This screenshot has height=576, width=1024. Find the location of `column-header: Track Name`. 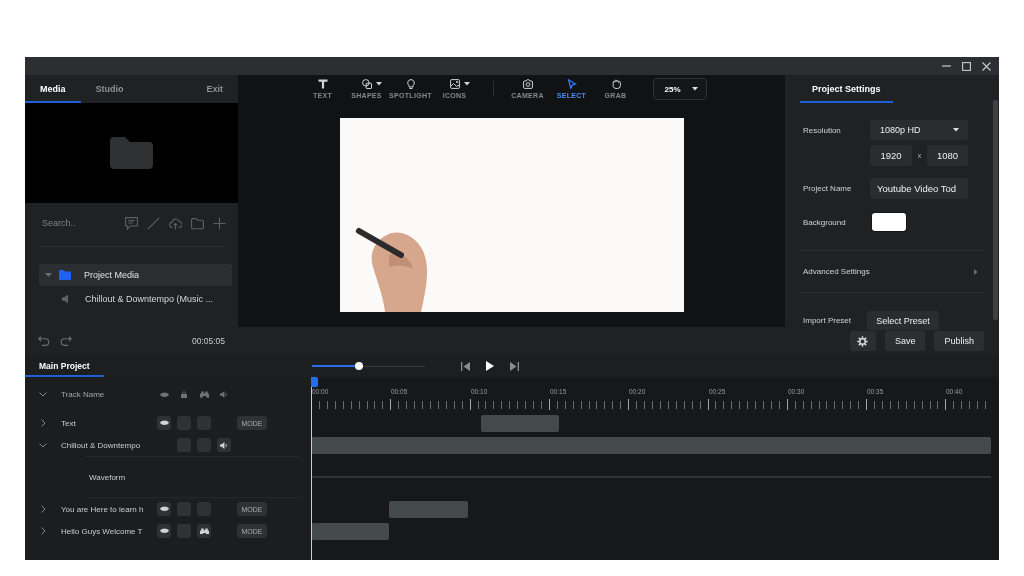

column-header: Track Name is located at coordinates (83, 394).